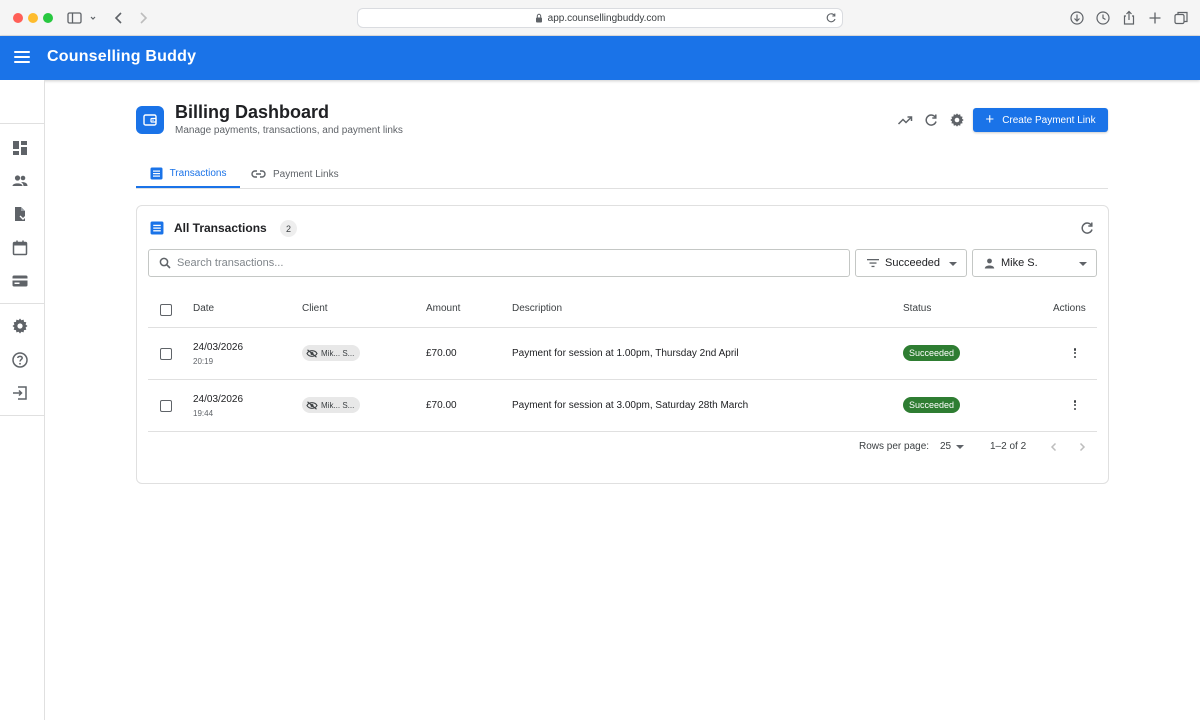  Describe the element at coordinates (166, 310) in the screenshot. I see `select-all-checkbox` at that location.